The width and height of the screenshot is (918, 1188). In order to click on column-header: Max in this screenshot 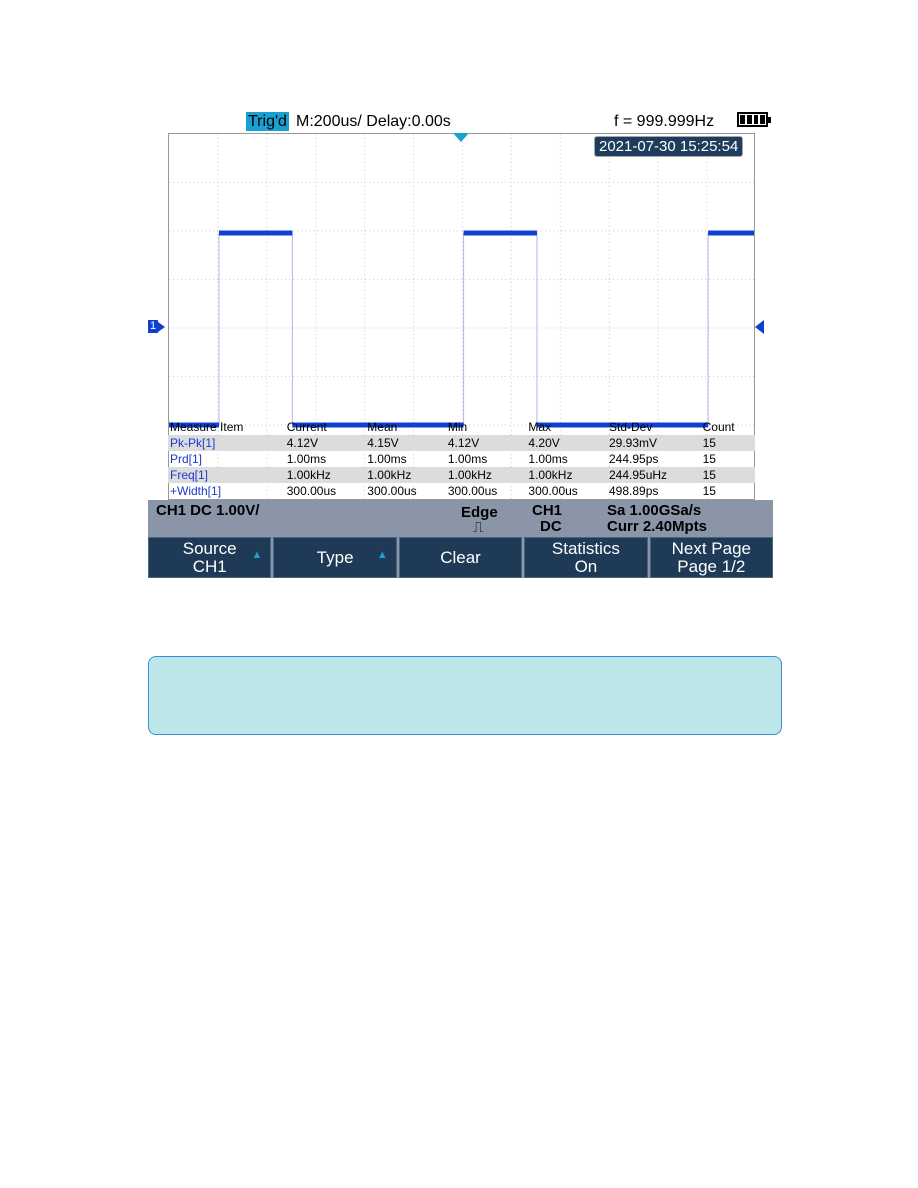, I will do `click(540, 427)`.